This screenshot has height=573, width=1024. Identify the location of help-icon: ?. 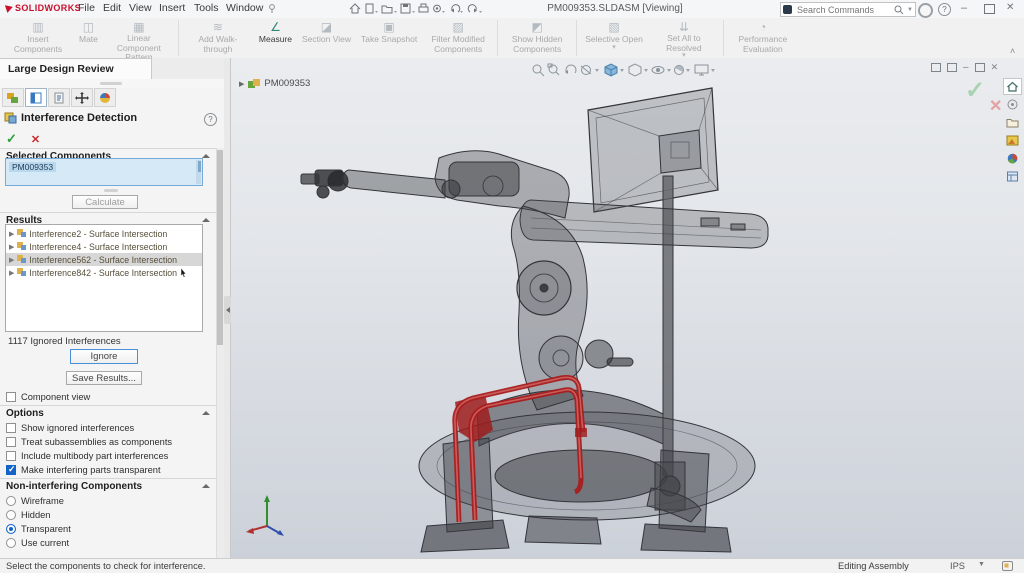
(944, 9).